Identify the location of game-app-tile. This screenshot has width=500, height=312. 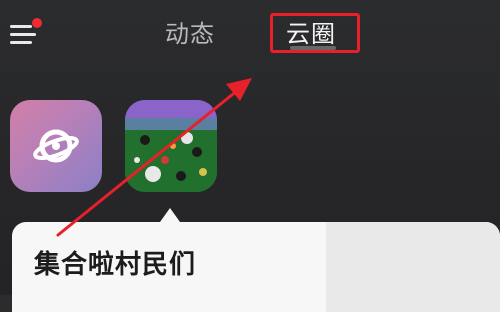
(171, 146).